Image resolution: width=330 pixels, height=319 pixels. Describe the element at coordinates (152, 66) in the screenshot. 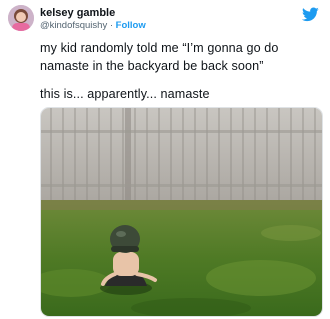

I see `tweet-text-line-2: namaste in the backyard be back soon”` at that location.